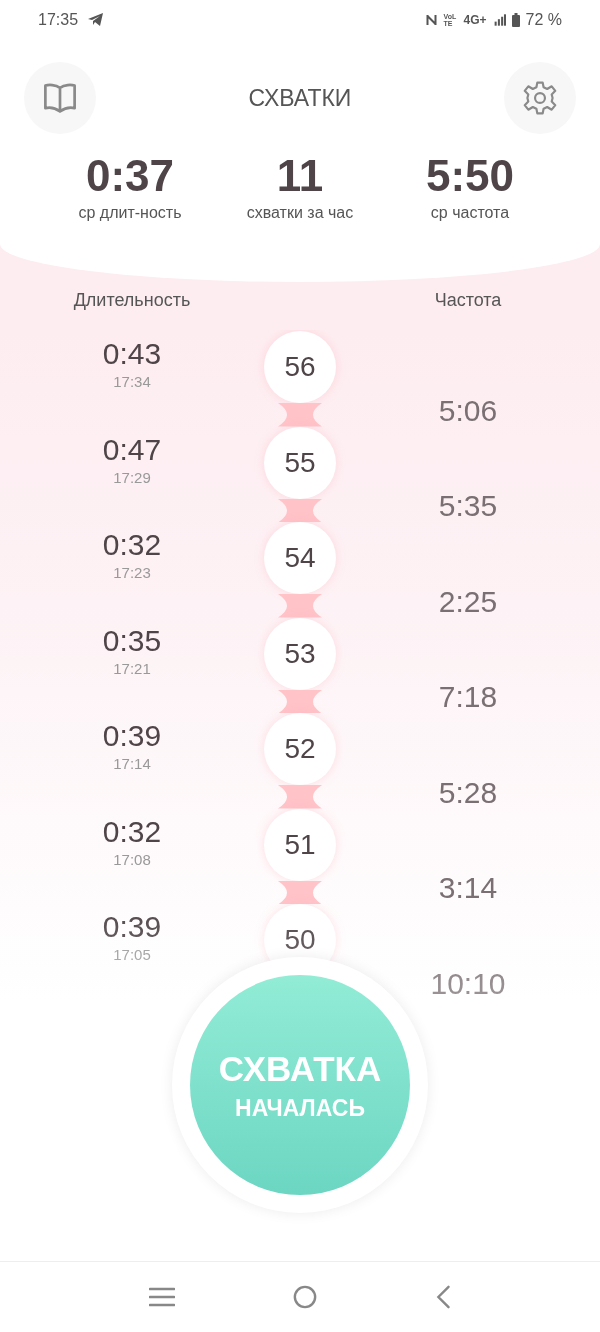  What do you see at coordinates (132, 955) in the screenshot?
I see `contraction-time: 17:05` at bounding box center [132, 955].